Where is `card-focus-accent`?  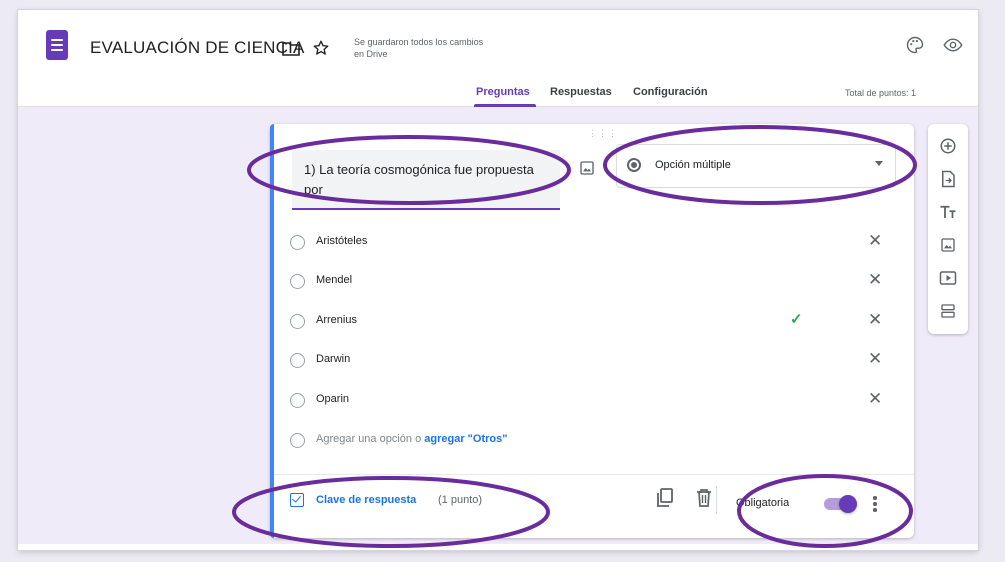
card-focus-accent is located at coordinates (272, 331).